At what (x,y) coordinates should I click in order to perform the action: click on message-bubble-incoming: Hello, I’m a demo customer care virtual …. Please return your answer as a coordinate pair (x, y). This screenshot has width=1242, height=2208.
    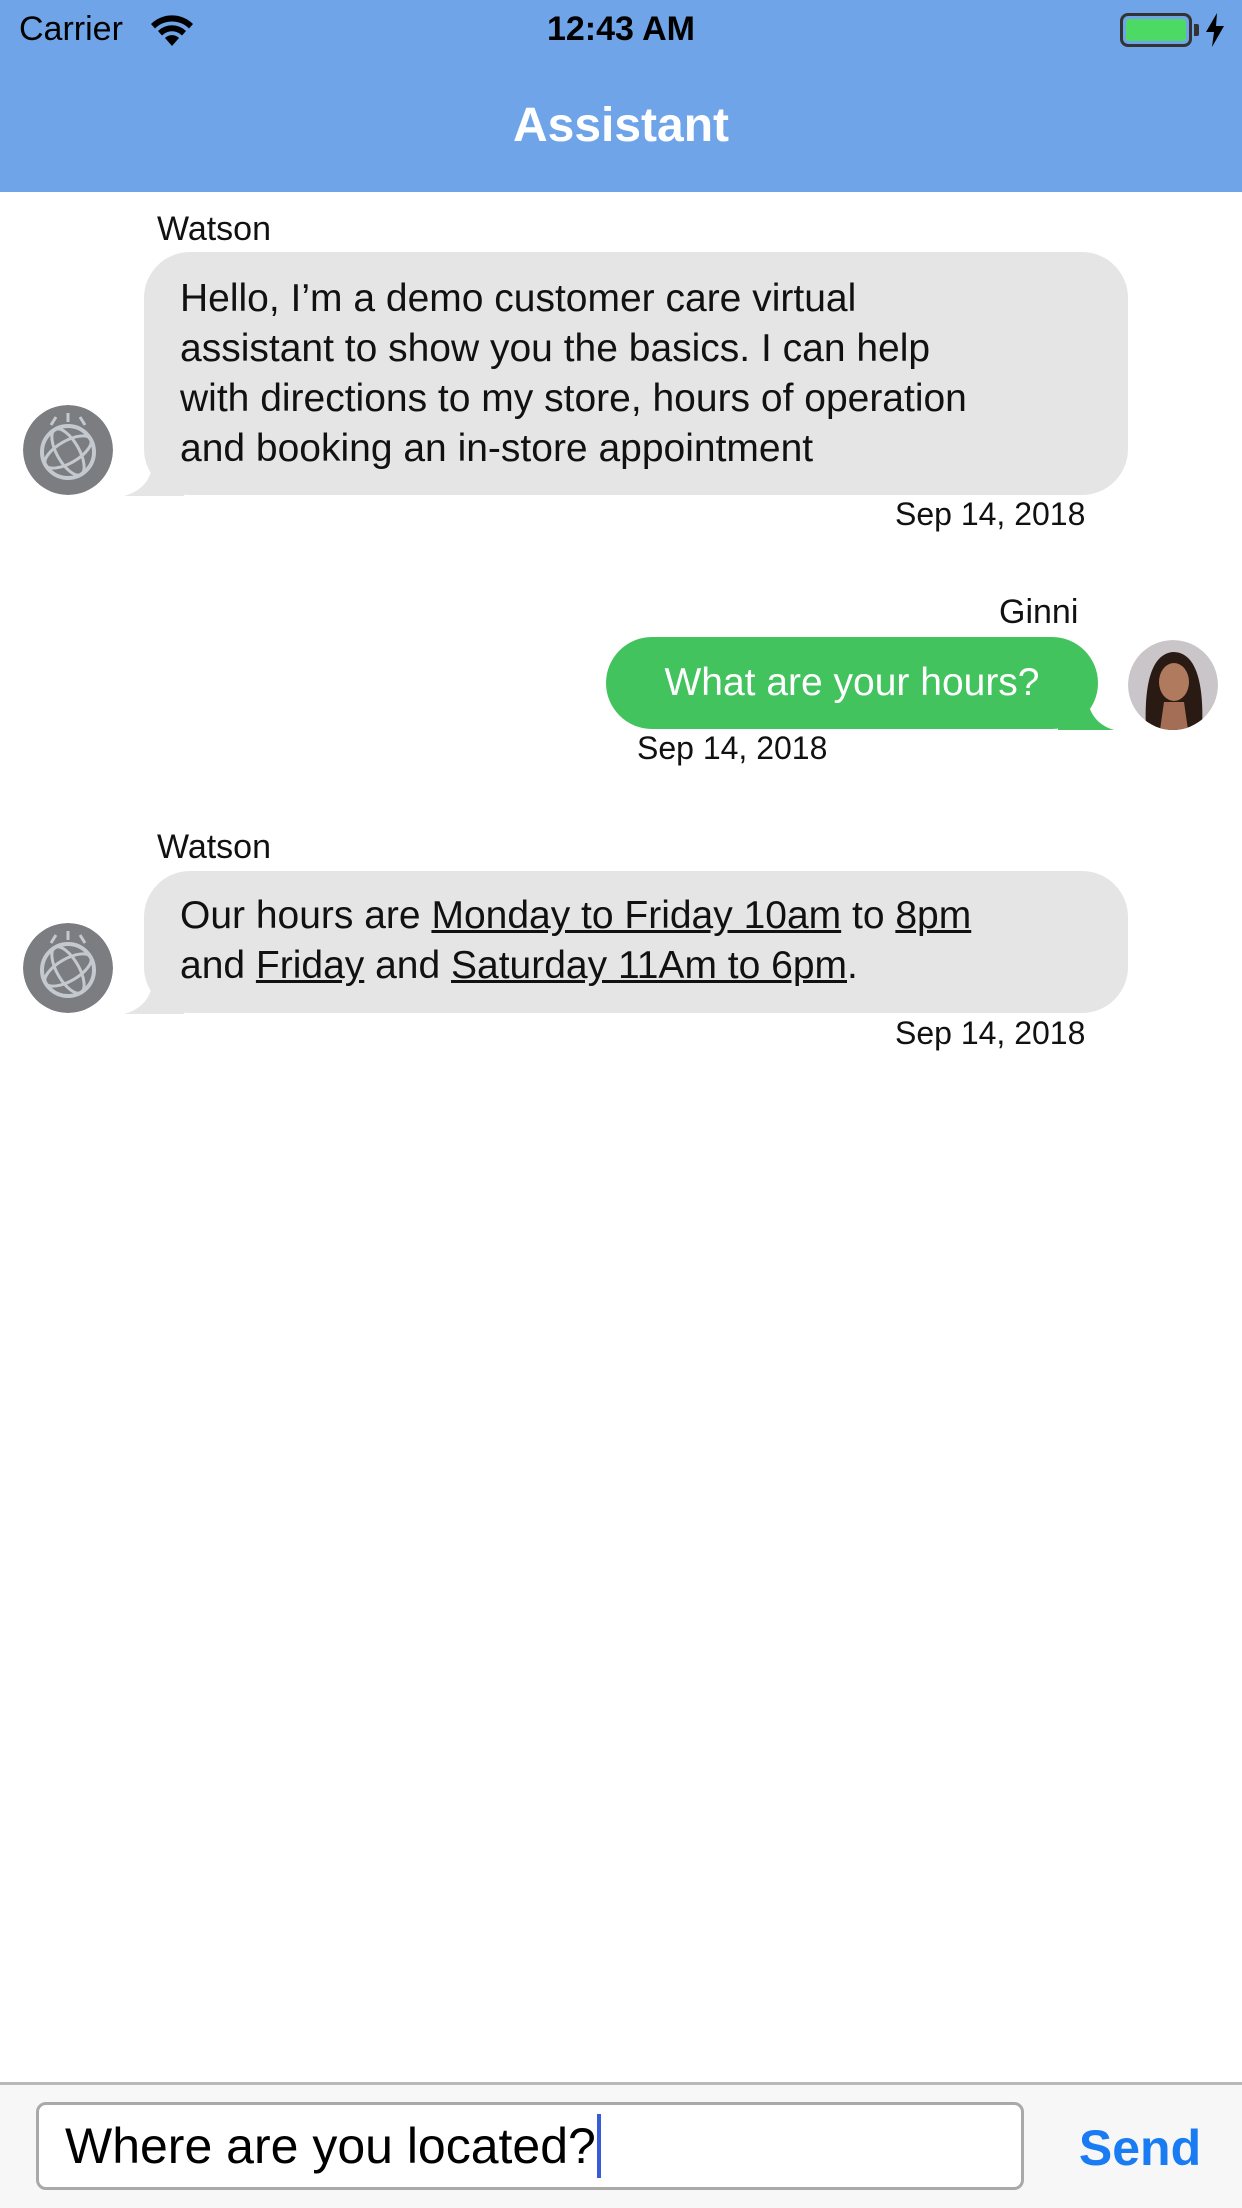
    Looking at the image, I should click on (636, 373).